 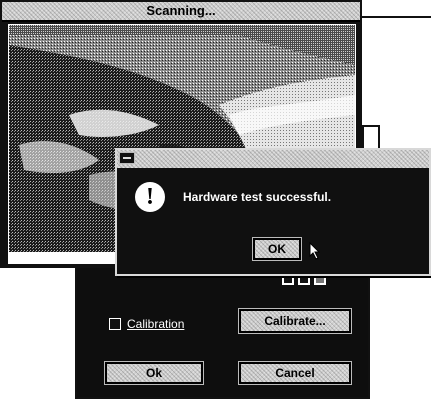 I want to click on background-window-border, so click(x=395, y=17).